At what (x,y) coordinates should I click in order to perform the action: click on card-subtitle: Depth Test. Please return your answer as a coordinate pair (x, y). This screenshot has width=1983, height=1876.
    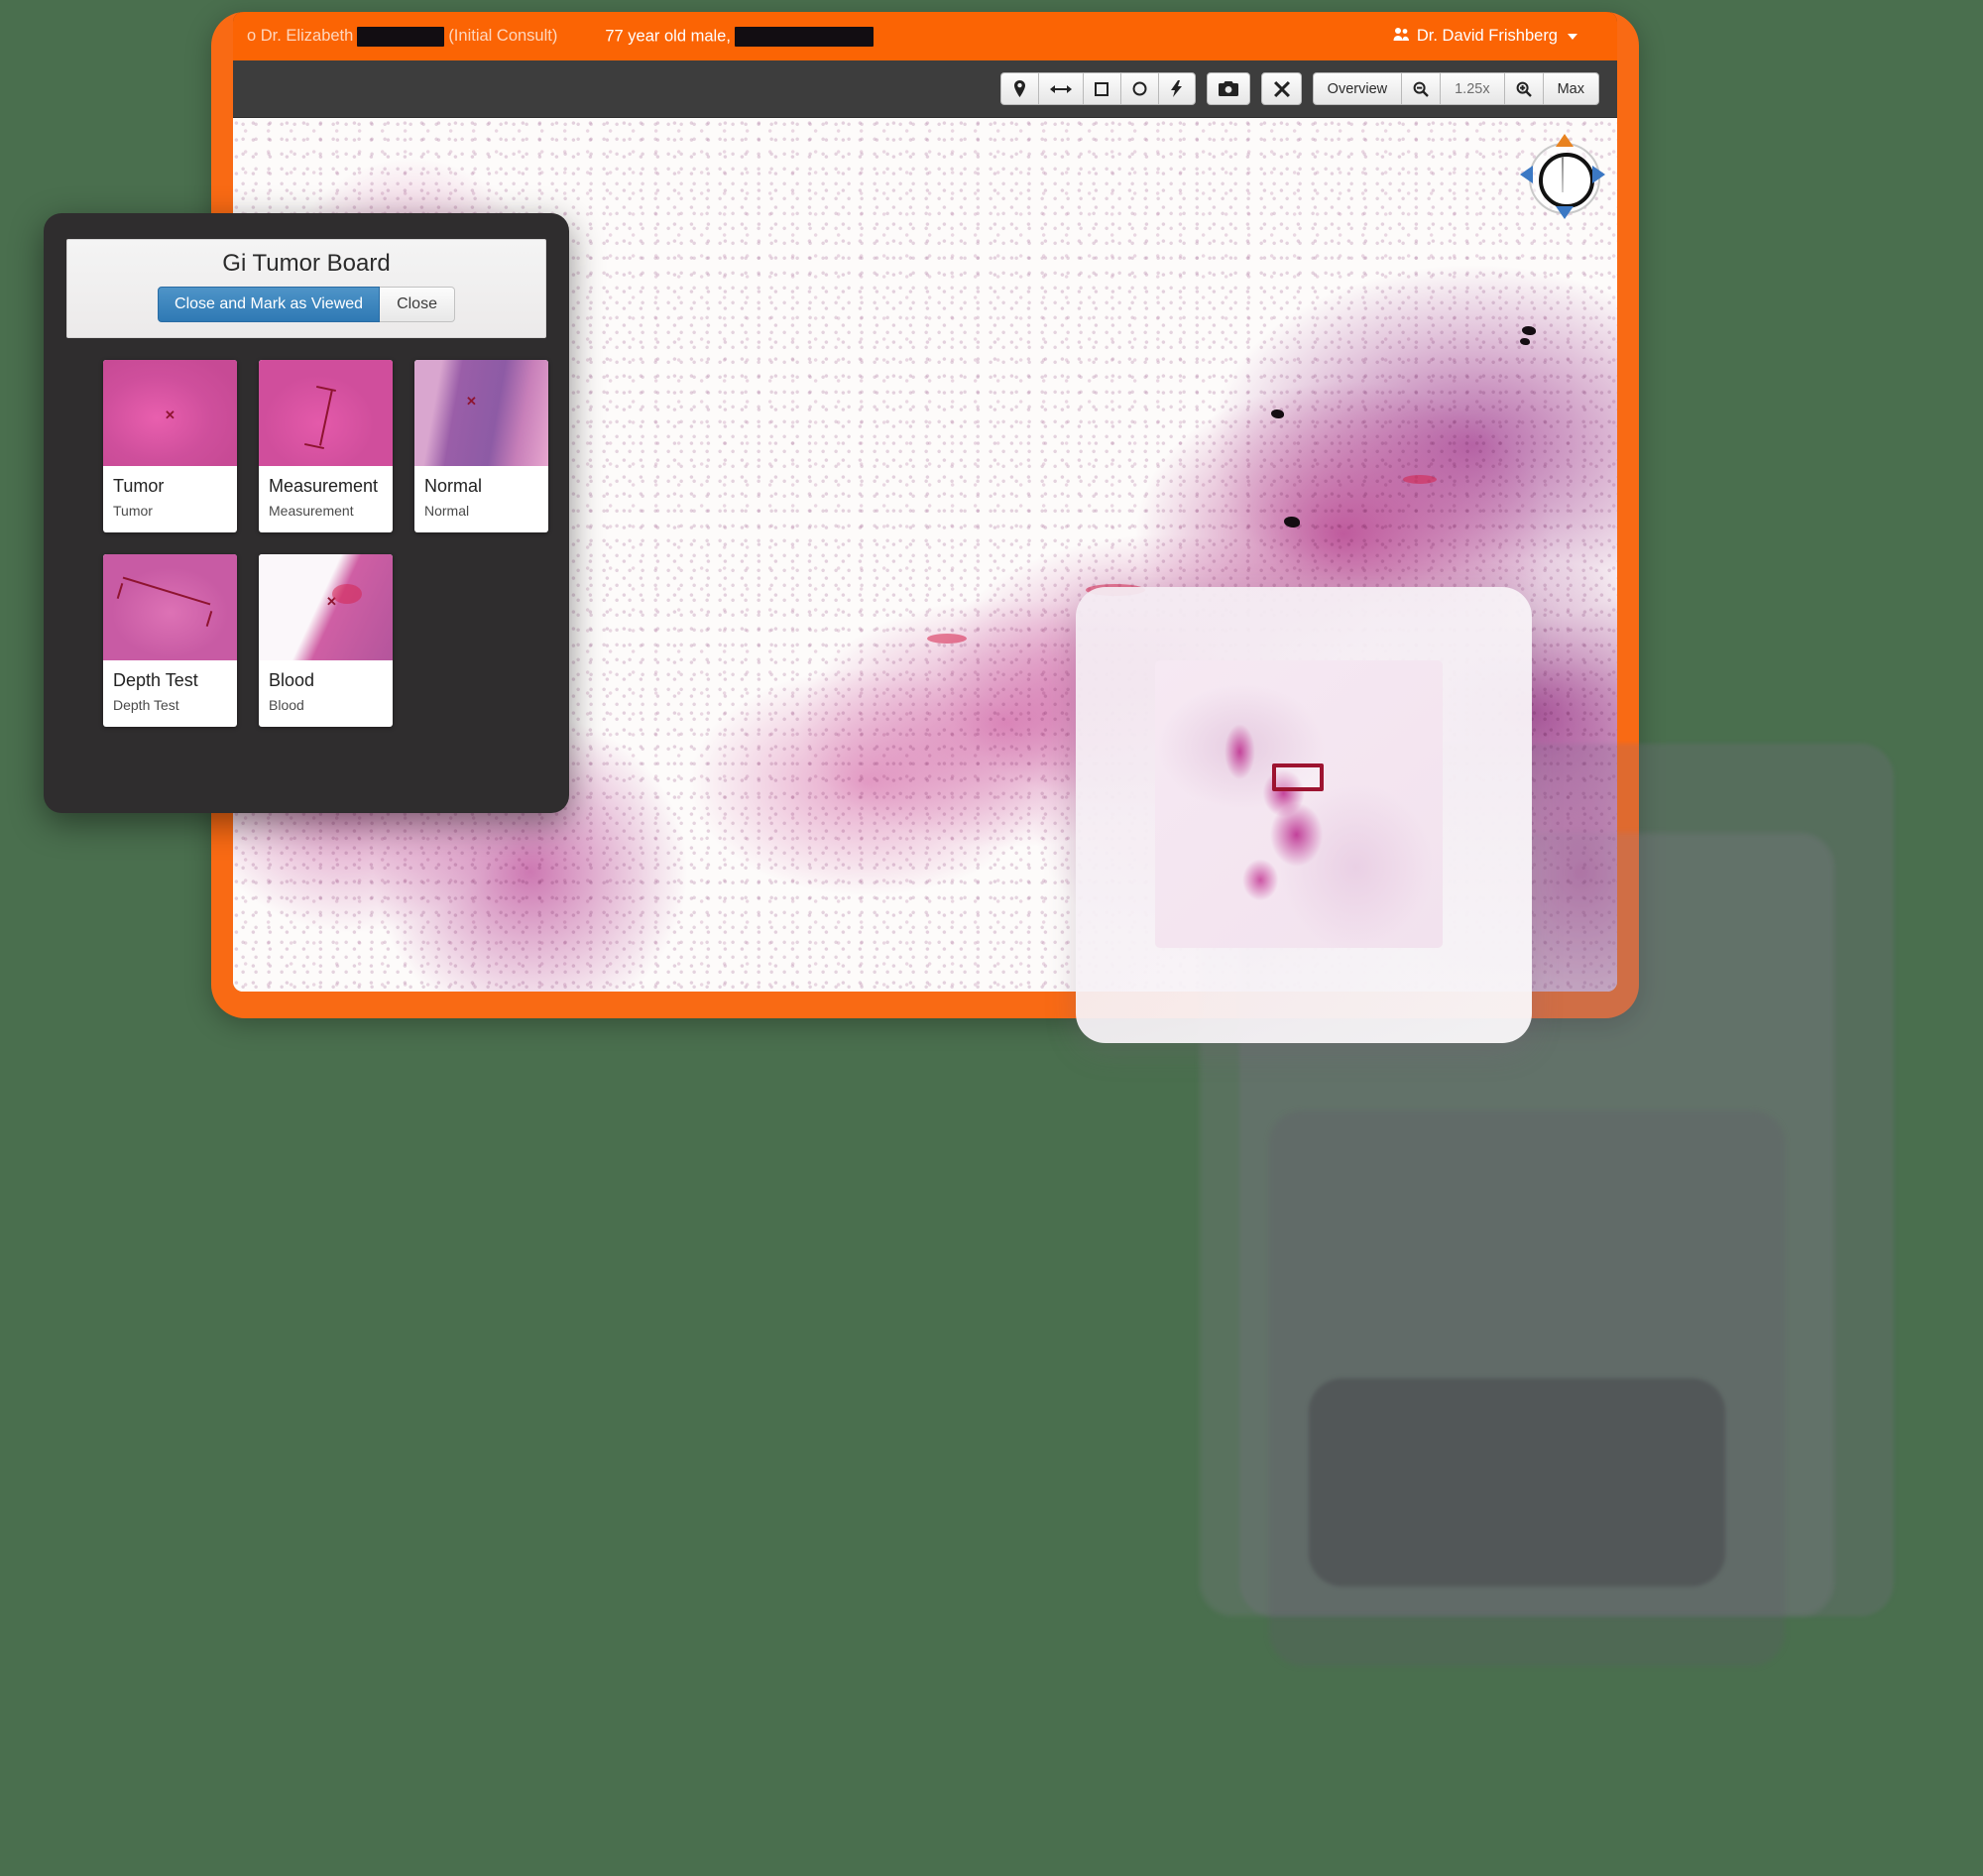
    Looking at the image, I should click on (146, 705).